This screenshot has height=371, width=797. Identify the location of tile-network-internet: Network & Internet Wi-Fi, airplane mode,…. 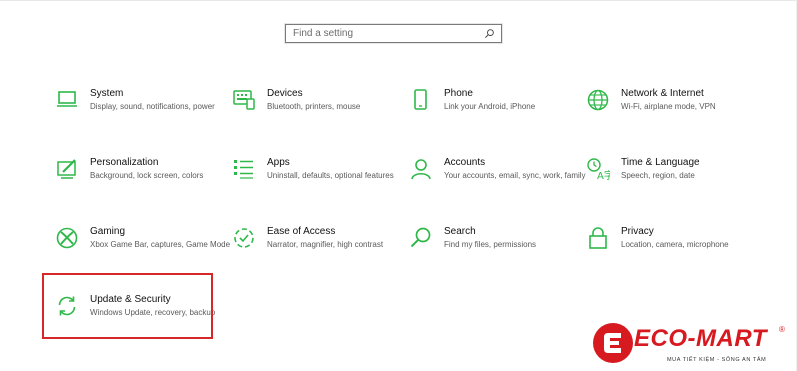
(671, 116).